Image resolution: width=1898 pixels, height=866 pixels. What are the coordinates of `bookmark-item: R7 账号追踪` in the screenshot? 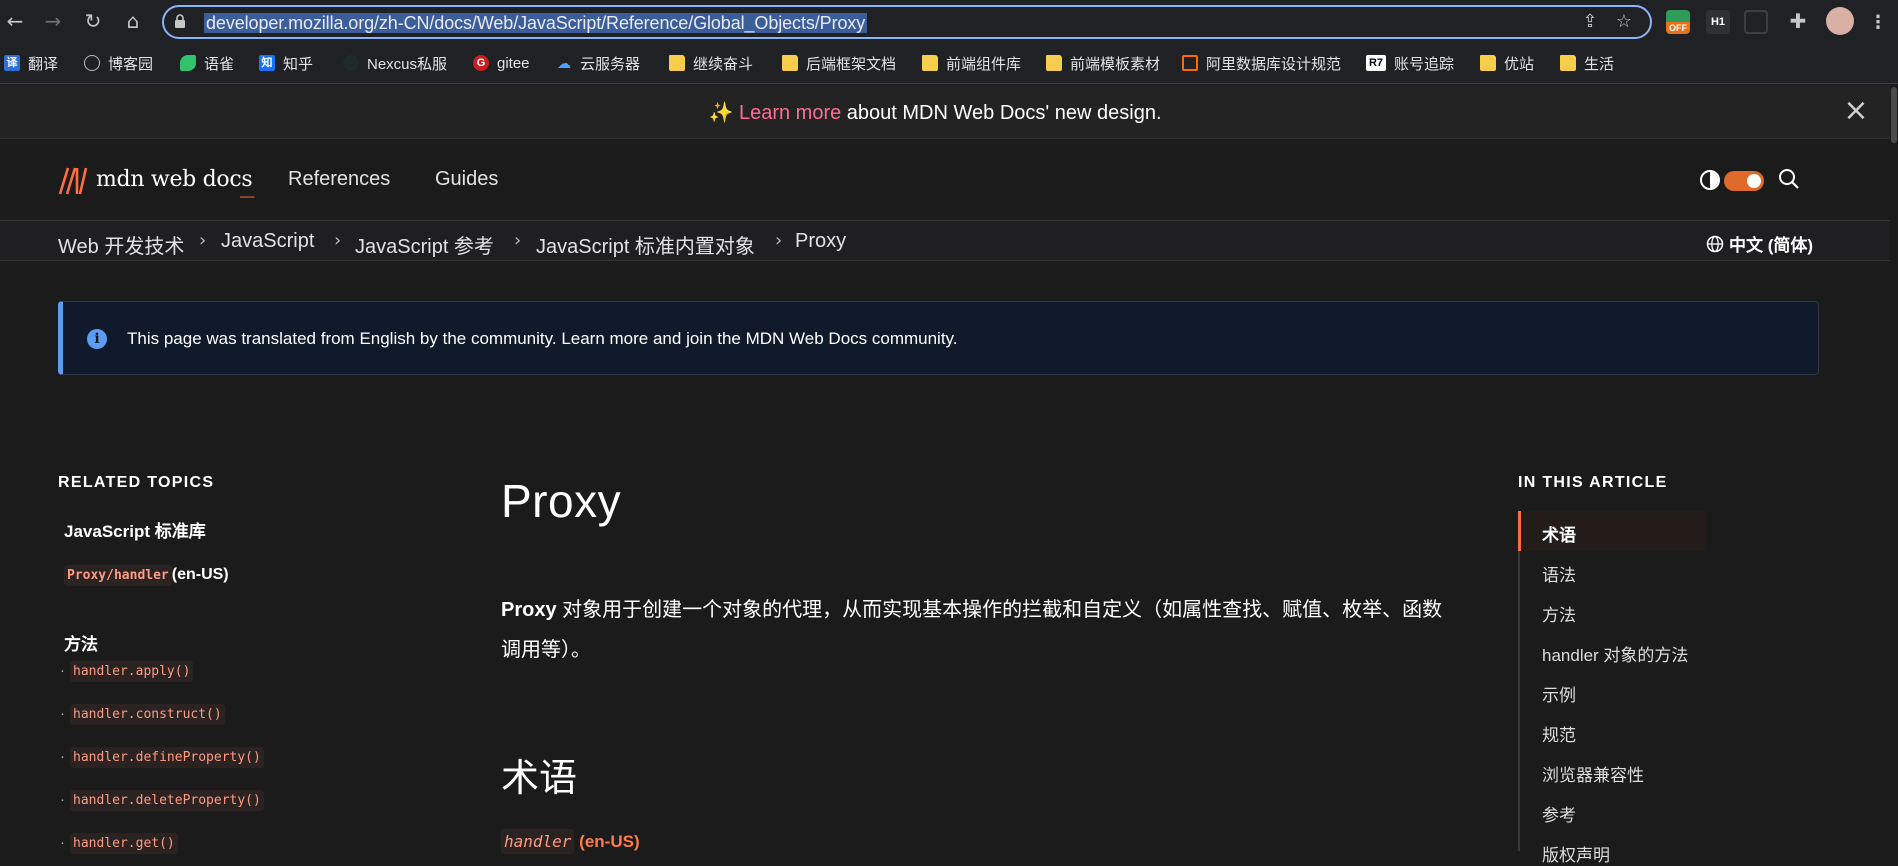 It's located at (1410, 63).